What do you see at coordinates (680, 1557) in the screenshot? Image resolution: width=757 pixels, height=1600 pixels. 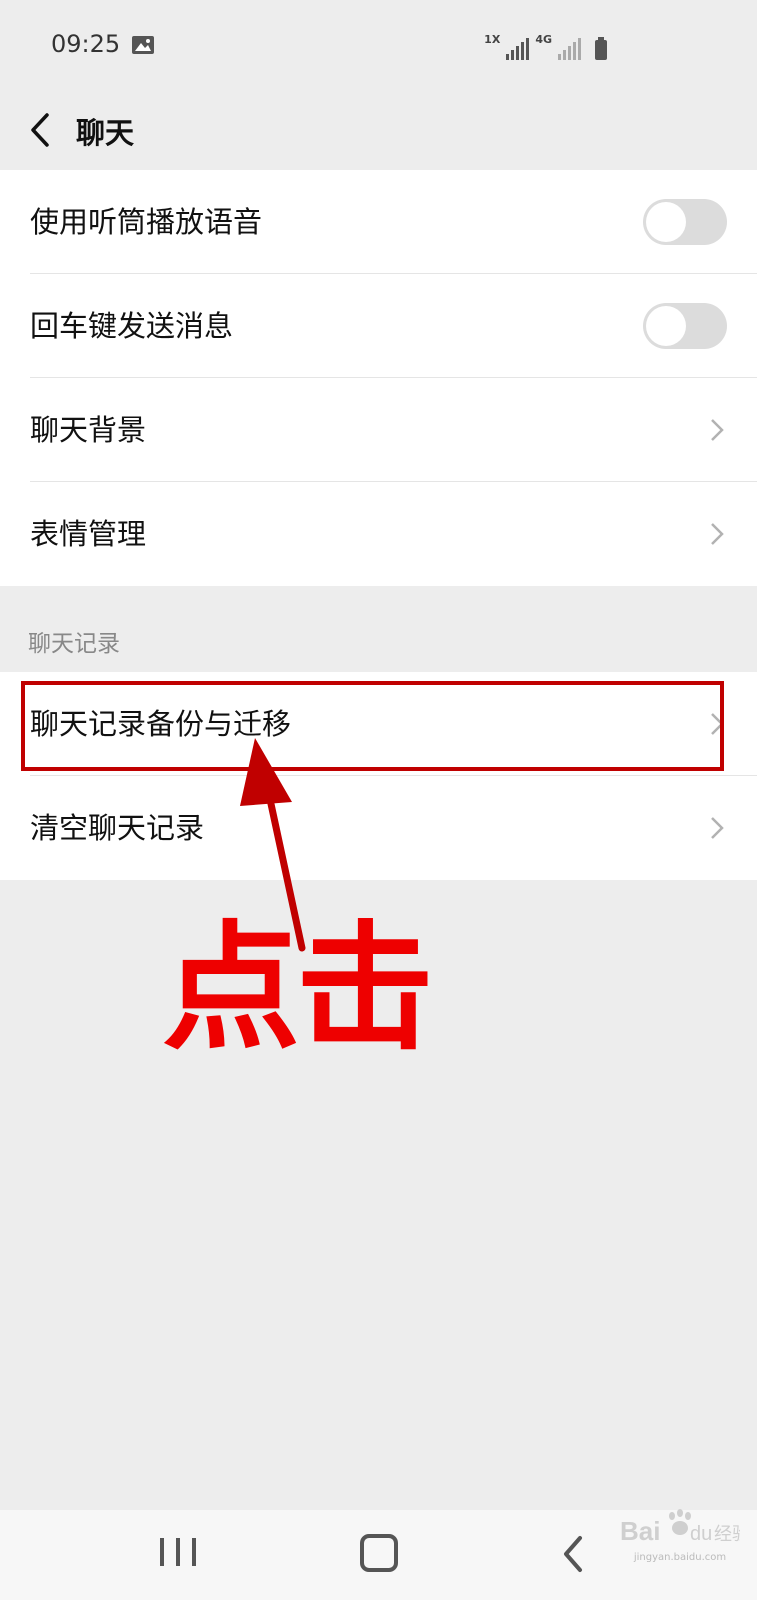 I see `watermark-url: jingyan.baidu.com` at bounding box center [680, 1557].